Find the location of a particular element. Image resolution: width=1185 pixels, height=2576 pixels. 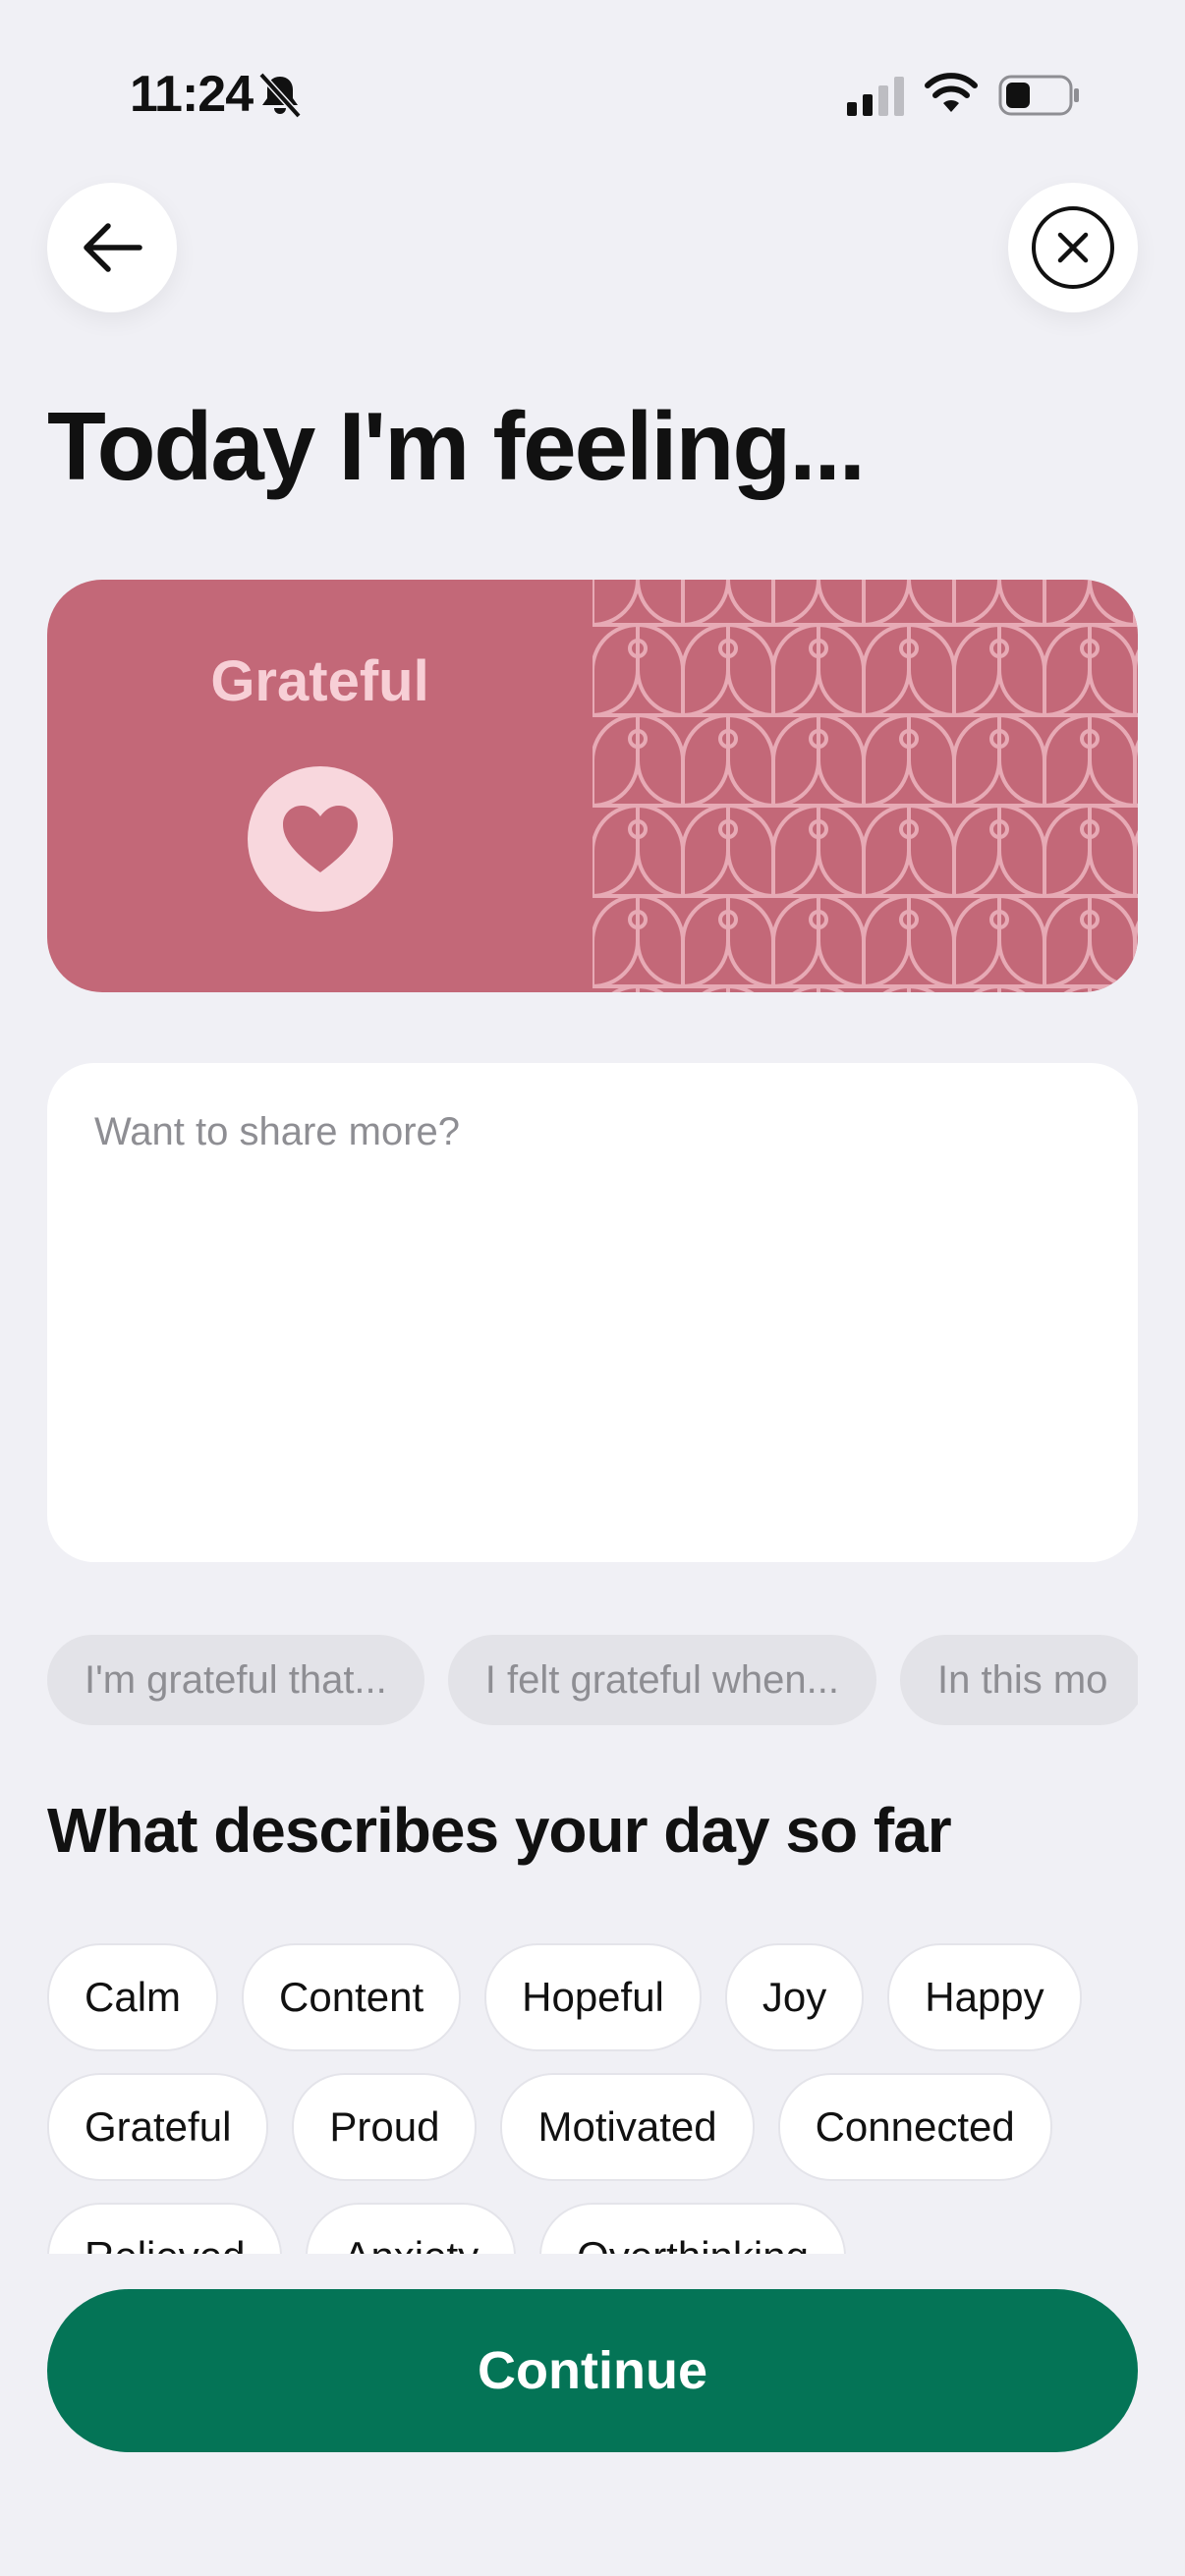

close-button is located at coordinates (1073, 247).